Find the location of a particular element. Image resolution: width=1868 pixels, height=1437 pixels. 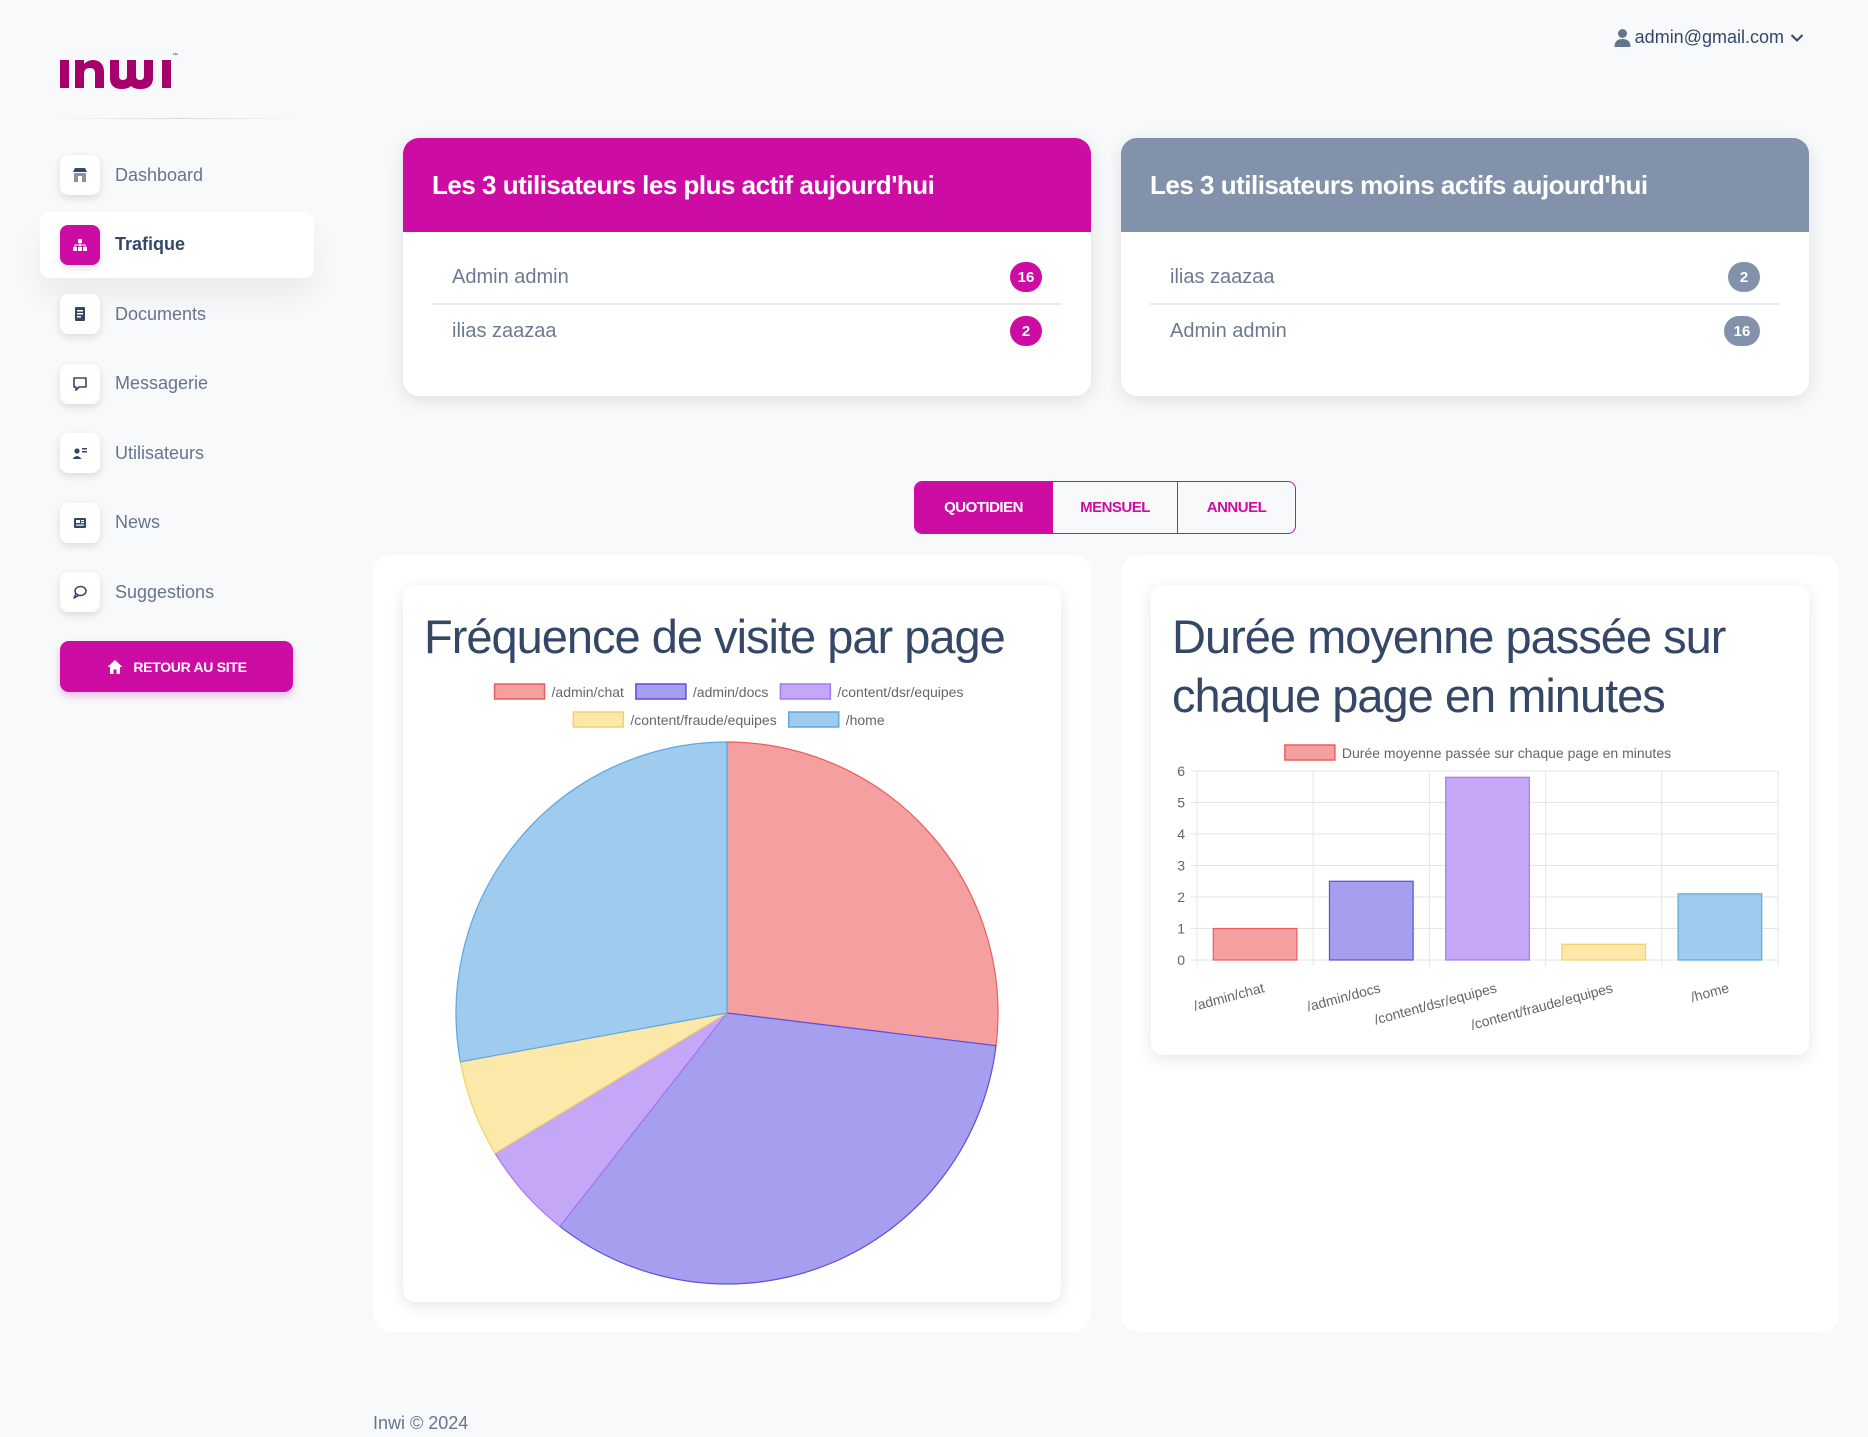

sidebar-item-label: Utilisateurs is located at coordinates (160, 452).